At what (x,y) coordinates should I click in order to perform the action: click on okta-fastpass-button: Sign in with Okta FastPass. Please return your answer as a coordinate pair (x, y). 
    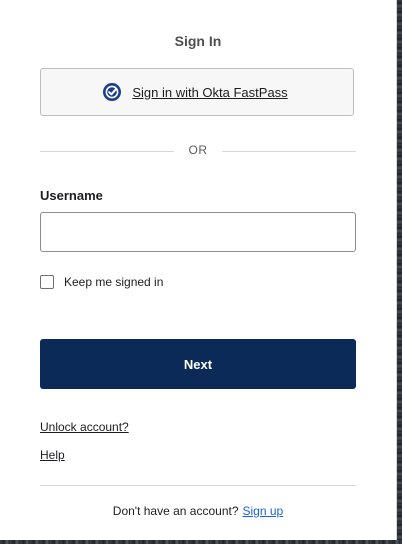
    Looking at the image, I should click on (197, 92).